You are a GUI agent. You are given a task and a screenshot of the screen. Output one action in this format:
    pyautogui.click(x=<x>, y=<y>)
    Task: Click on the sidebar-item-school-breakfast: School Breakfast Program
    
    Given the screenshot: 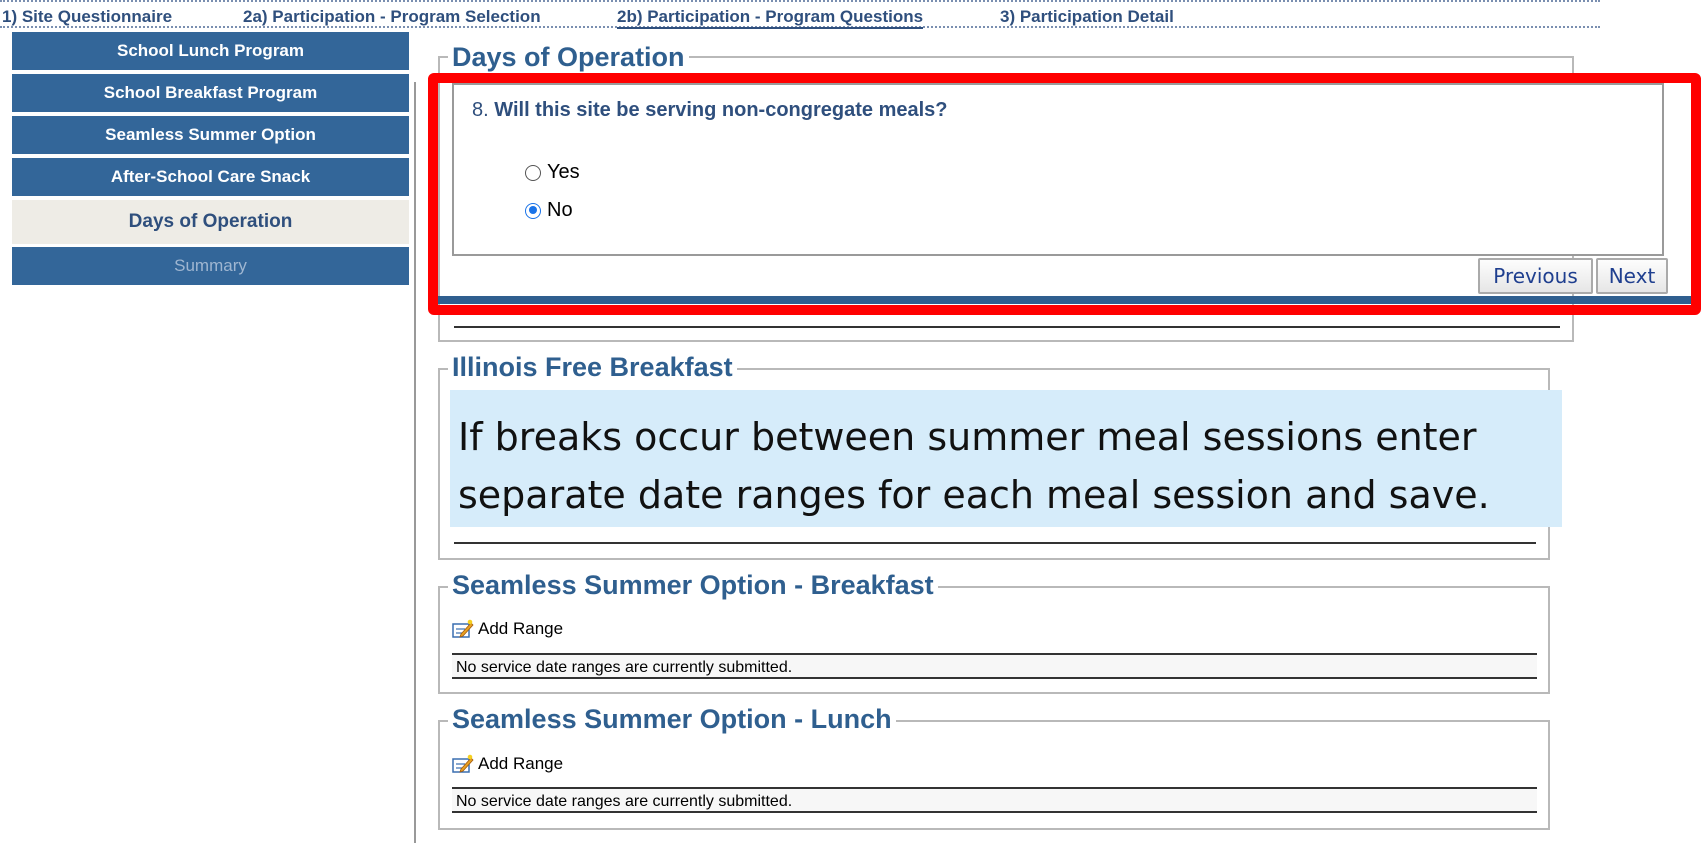 What is the action you would take?
    pyautogui.click(x=210, y=93)
    